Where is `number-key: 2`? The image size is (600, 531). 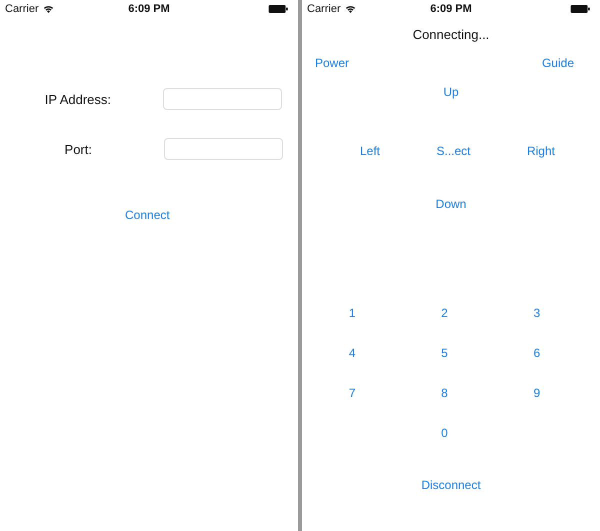 number-key: 2 is located at coordinates (444, 313).